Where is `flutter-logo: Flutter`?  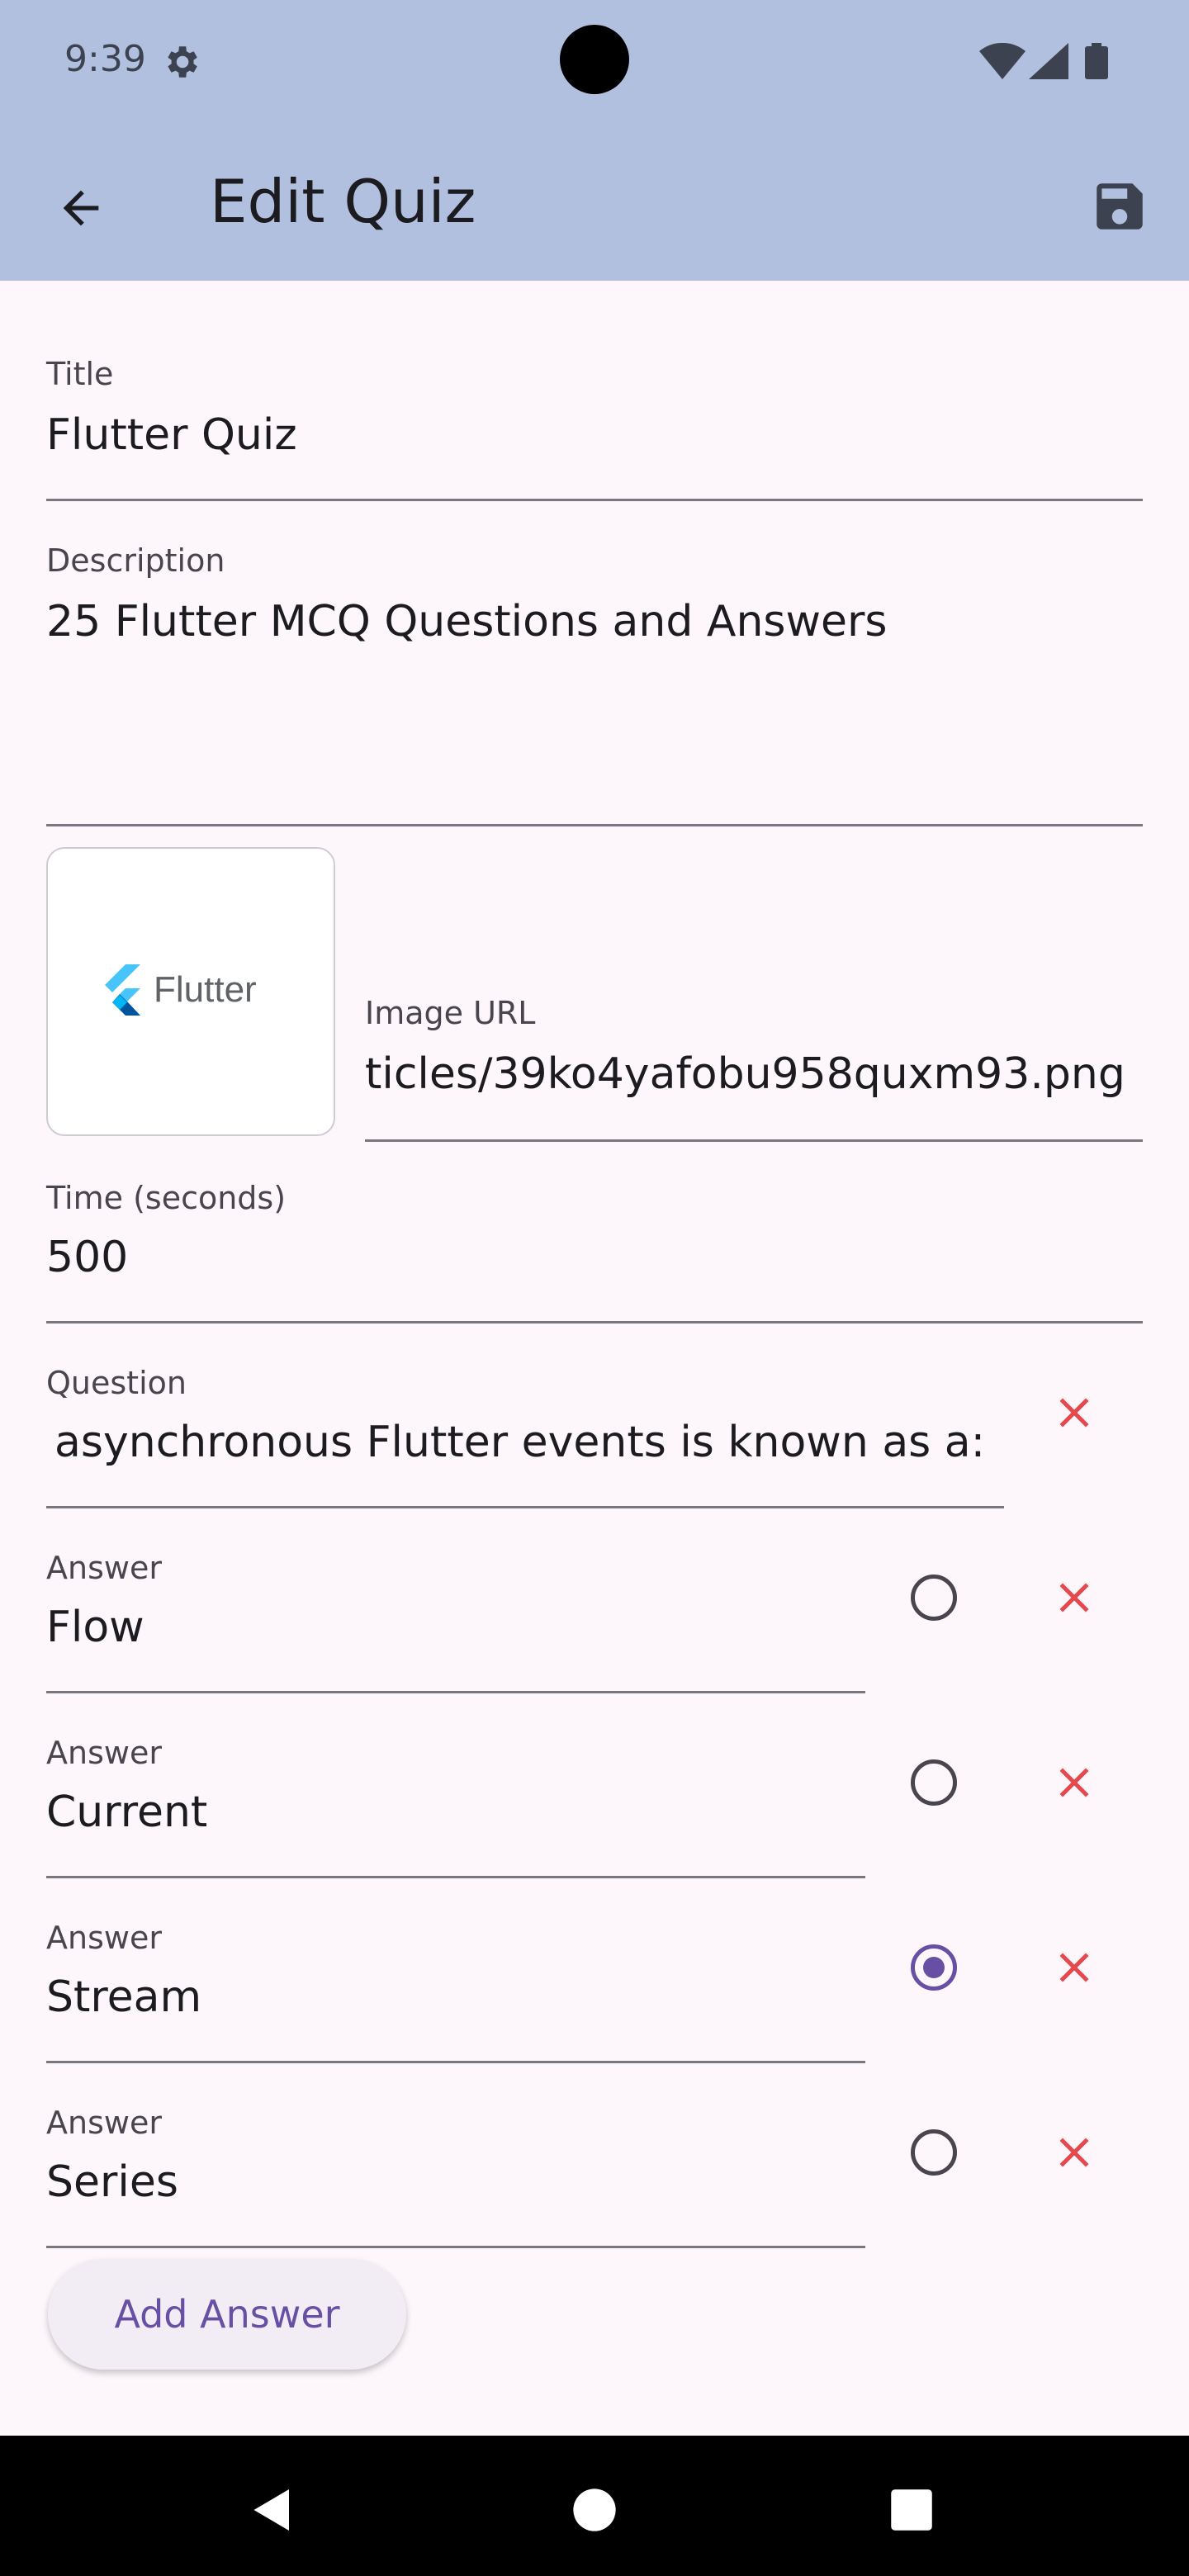 flutter-logo: Flutter is located at coordinates (178, 990).